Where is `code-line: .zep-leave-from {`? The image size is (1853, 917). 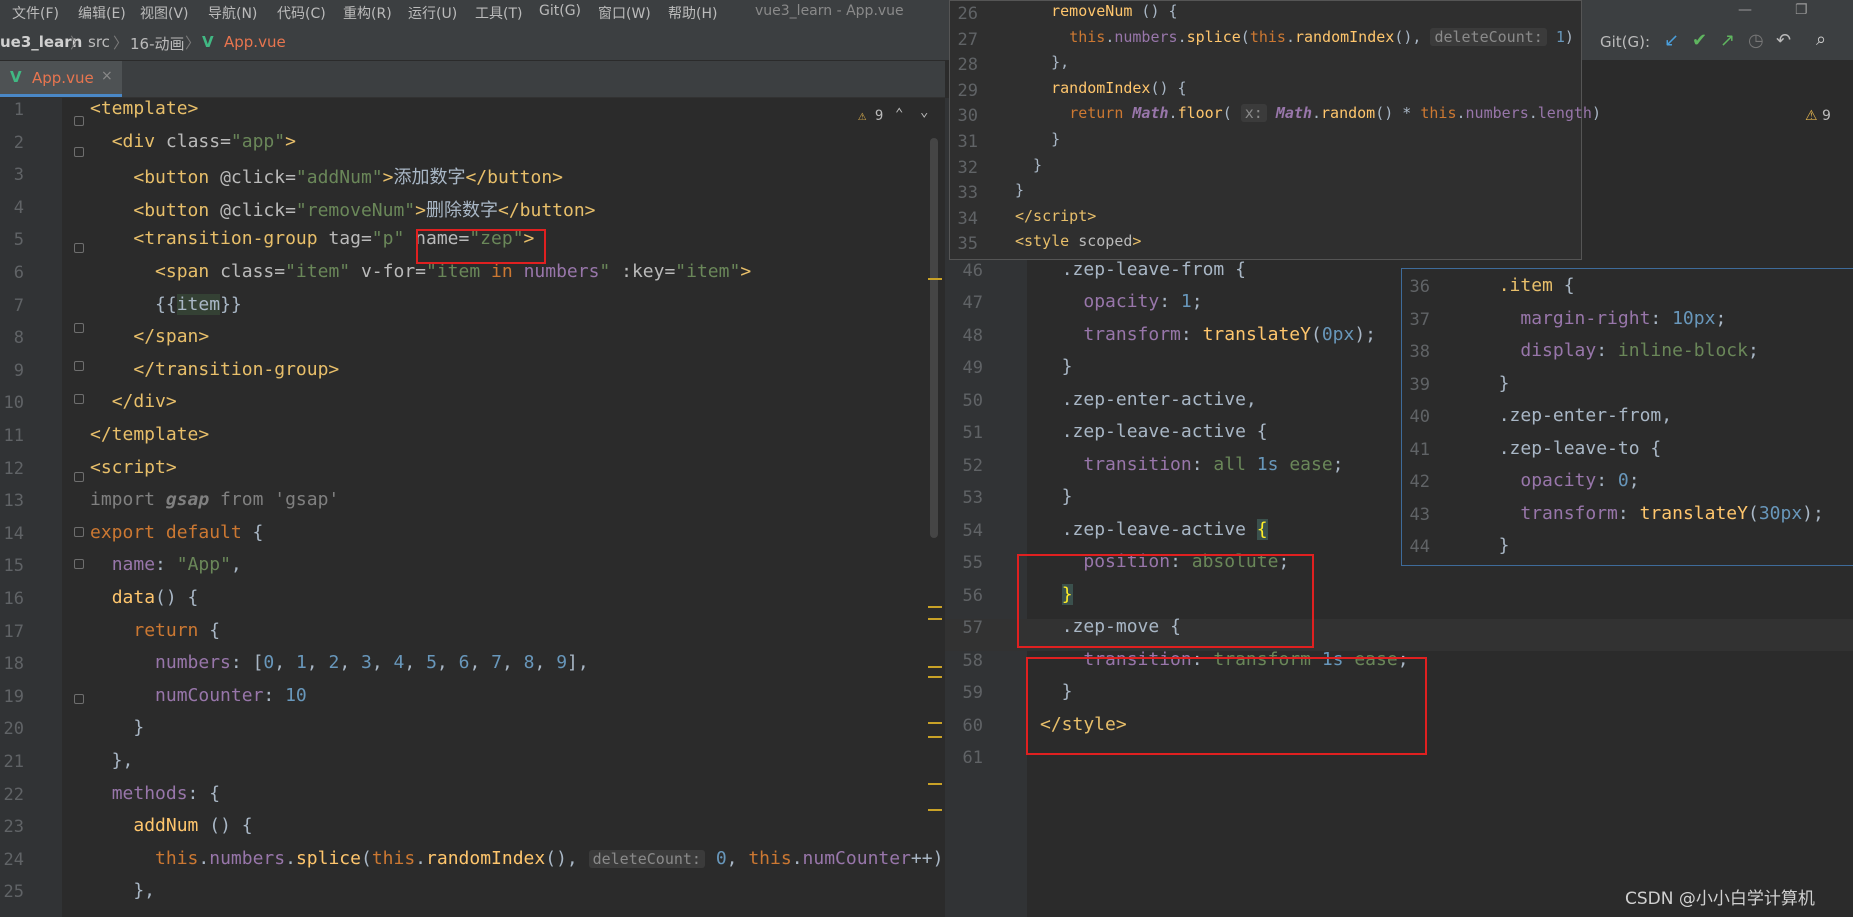 code-line: .zep-leave-from { is located at coordinates (1143, 269).